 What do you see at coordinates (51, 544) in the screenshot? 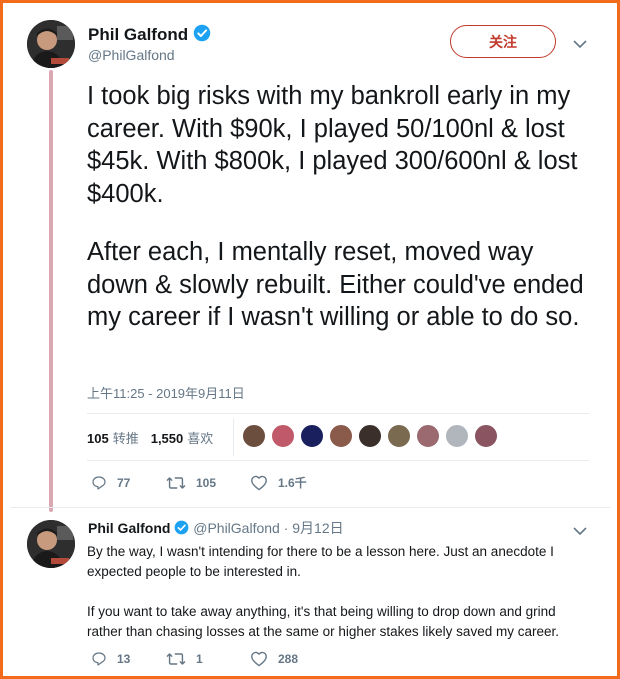
I see `reply-avatar` at bounding box center [51, 544].